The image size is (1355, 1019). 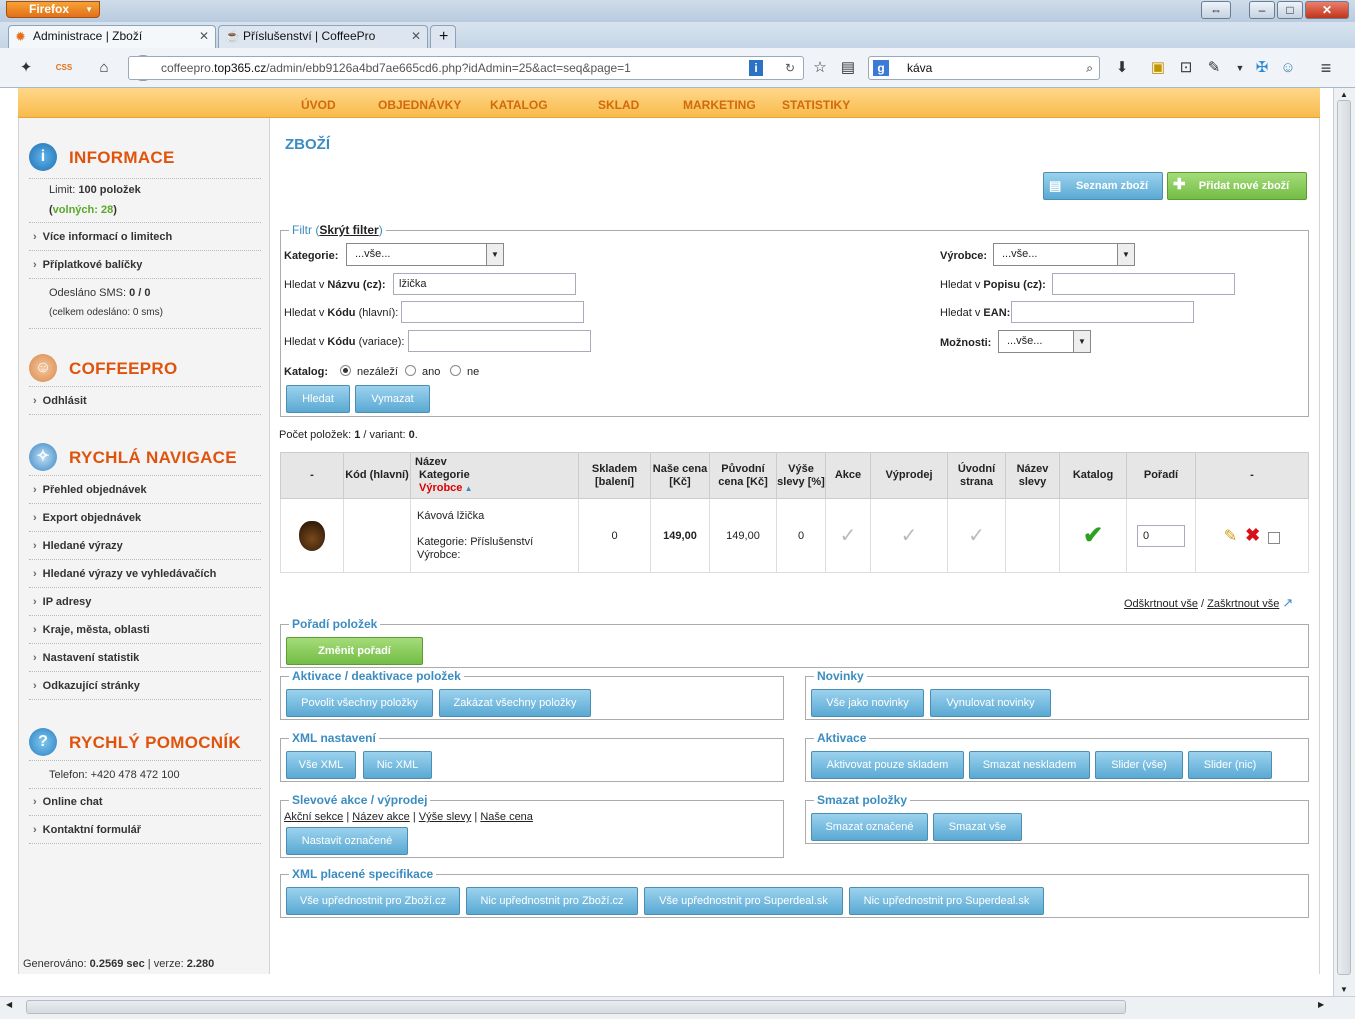 What do you see at coordinates (9, 1004) in the screenshot?
I see `scroll-left-icon: ◀` at bounding box center [9, 1004].